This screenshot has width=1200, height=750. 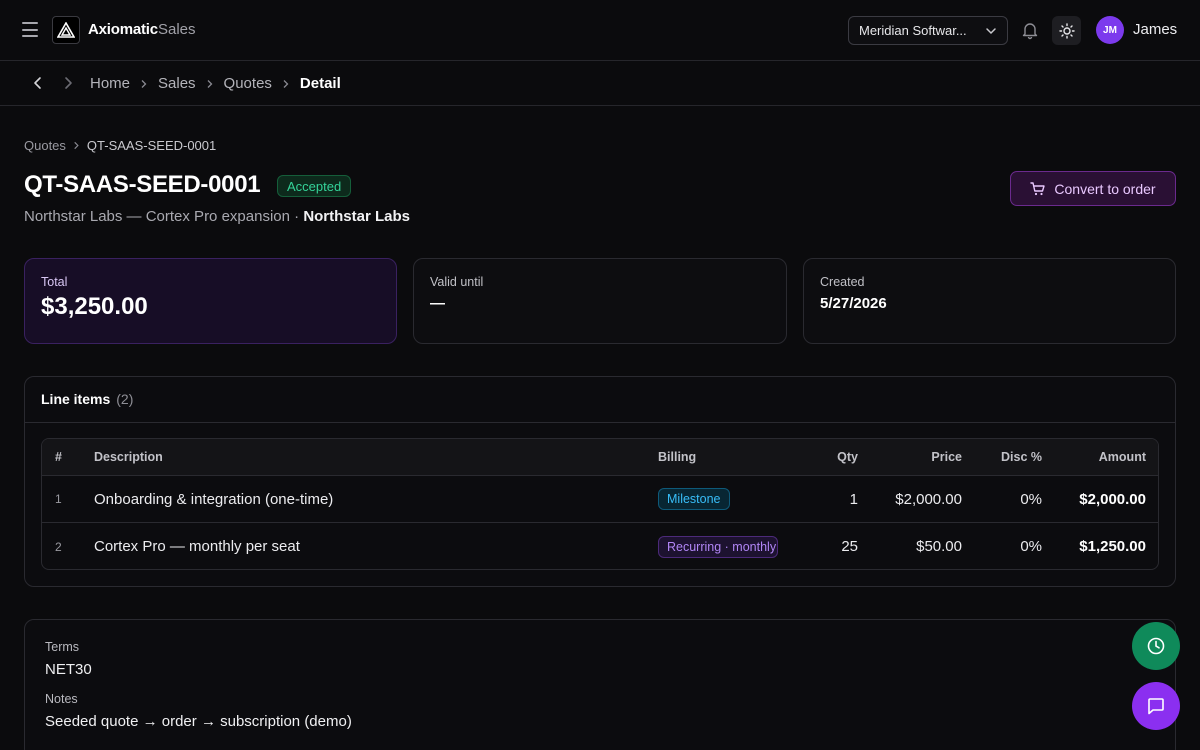 I want to click on created-card: Created 5/27/2026, so click(x=989, y=301).